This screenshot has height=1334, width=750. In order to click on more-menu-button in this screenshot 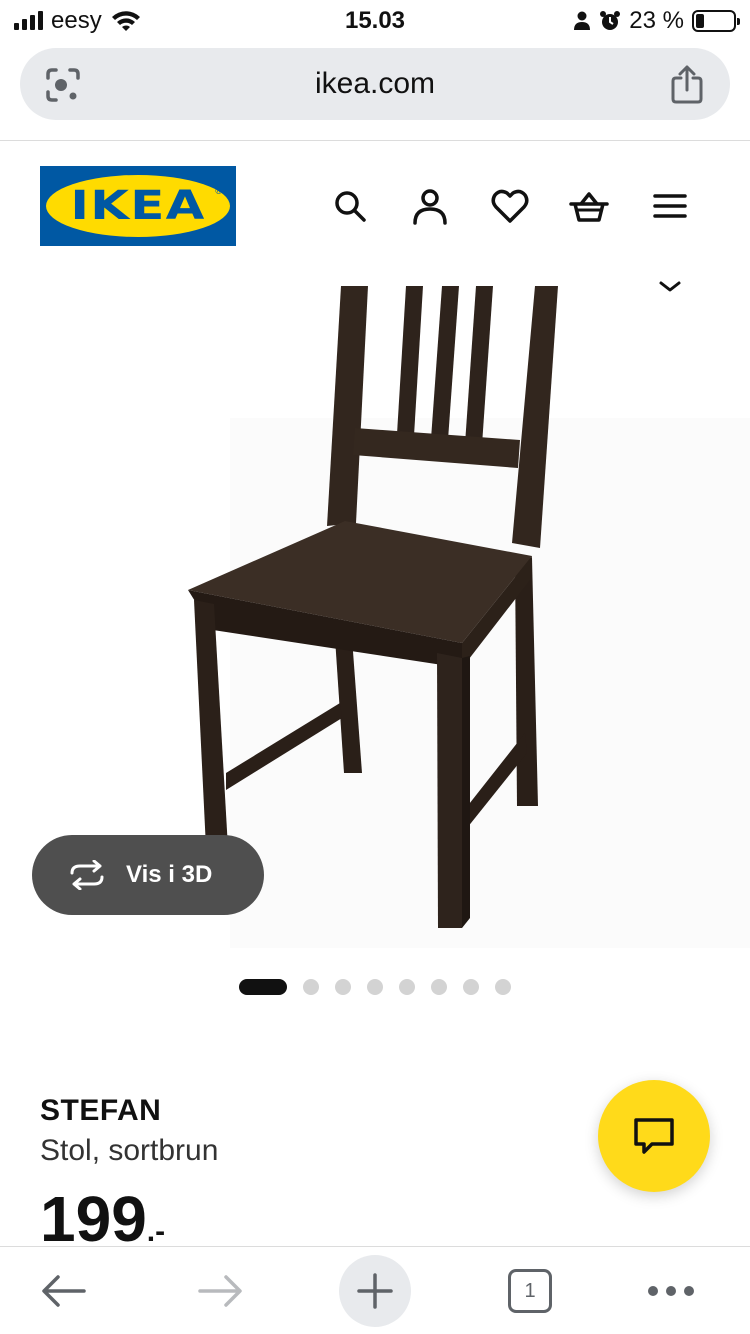, I will do `click(671, 1291)`.